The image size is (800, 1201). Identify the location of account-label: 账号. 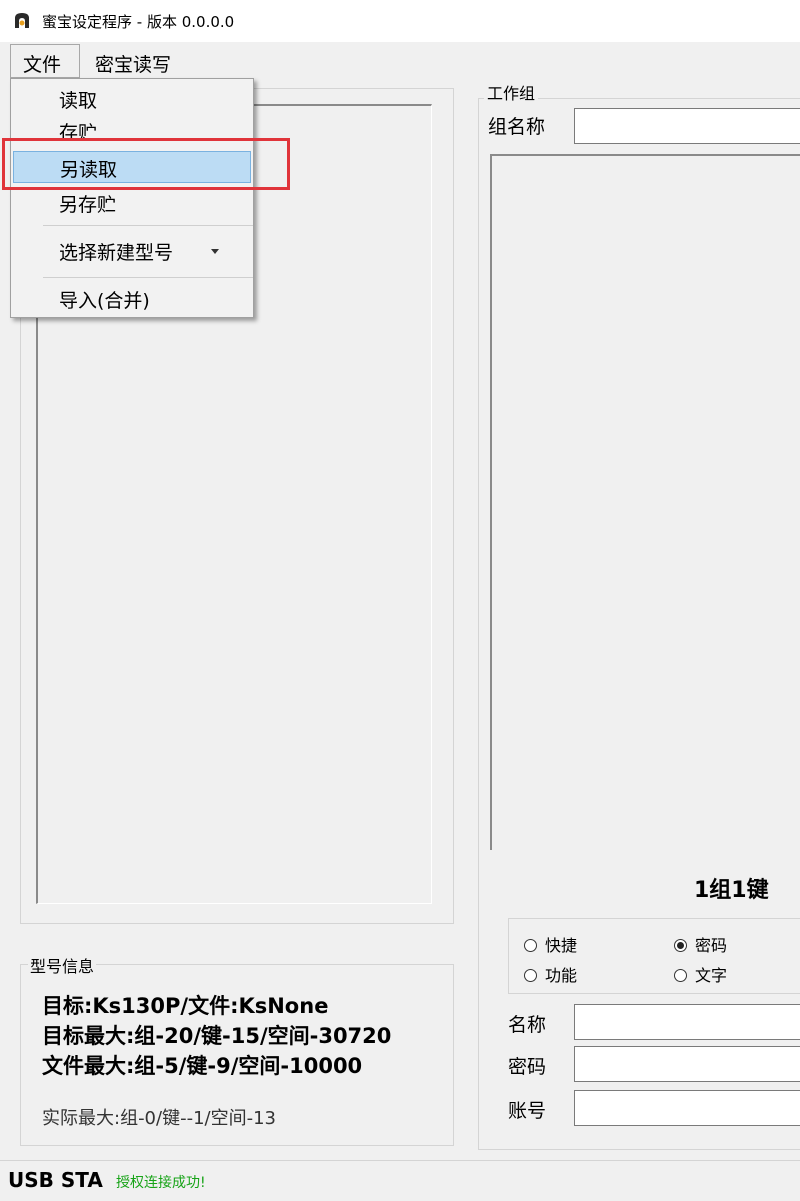
(527, 1111).